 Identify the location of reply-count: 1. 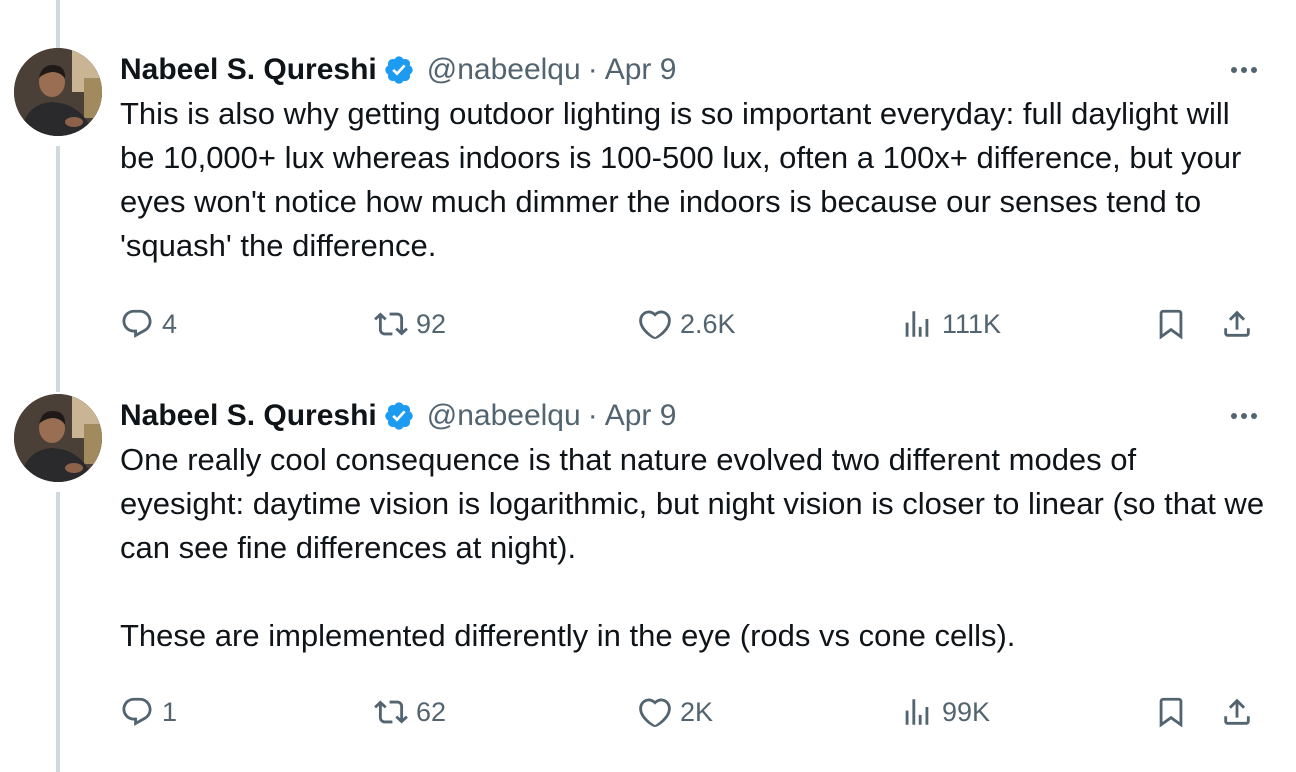
(170, 711).